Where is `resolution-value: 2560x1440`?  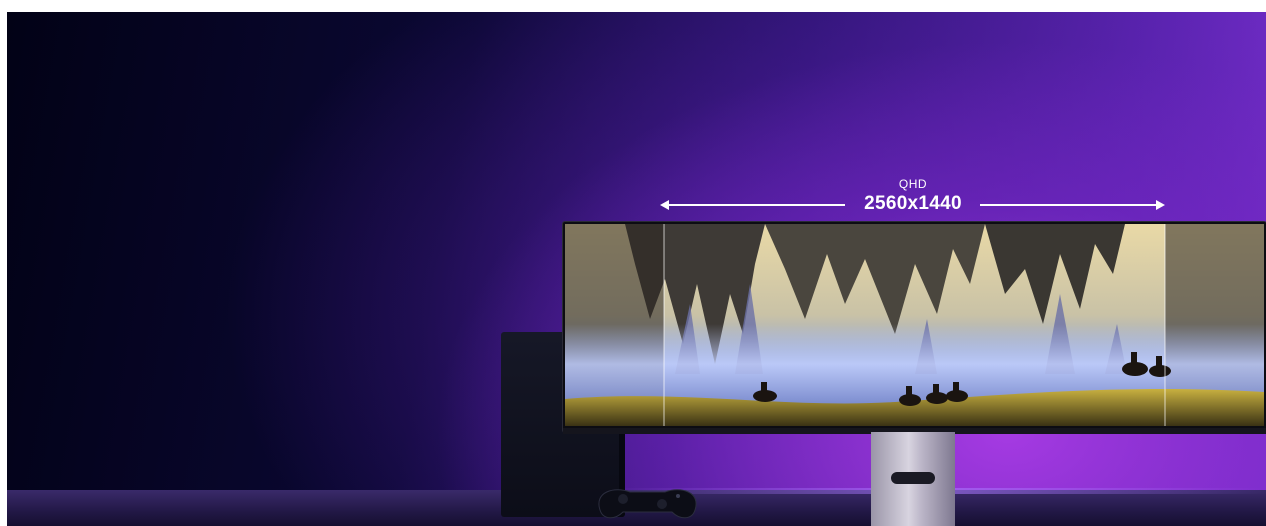 resolution-value: 2560x1440 is located at coordinates (913, 203).